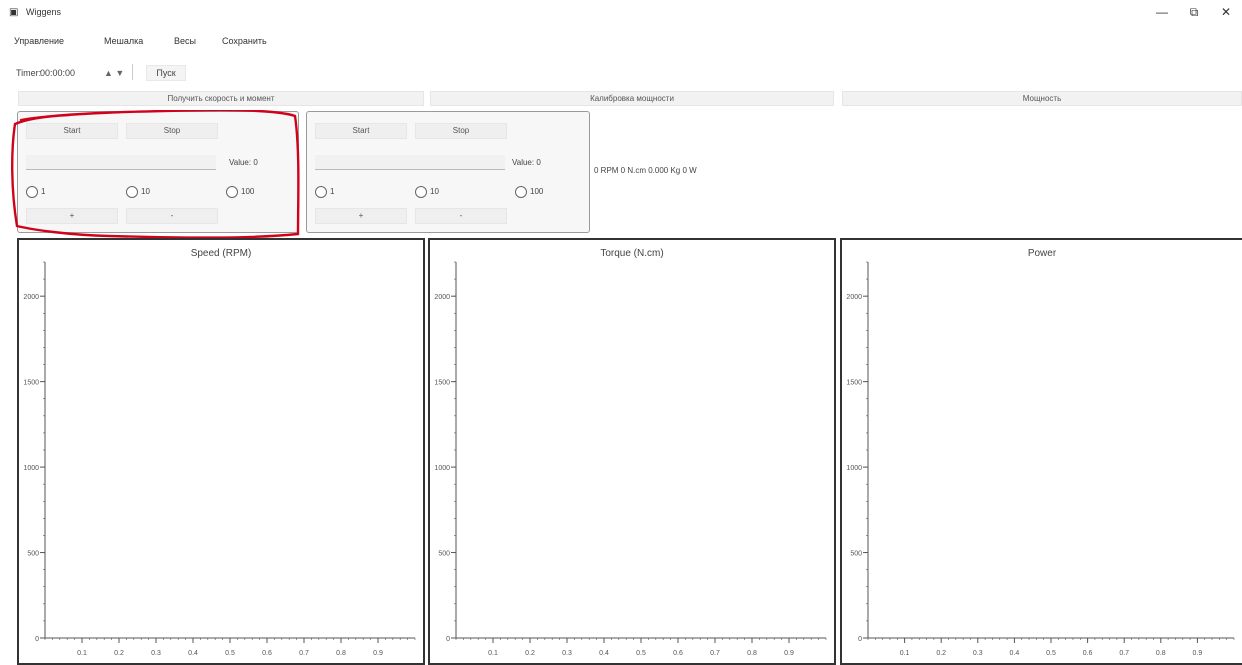  What do you see at coordinates (361, 216) in the screenshot?
I see `increment-button: +` at bounding box center [361, 216].